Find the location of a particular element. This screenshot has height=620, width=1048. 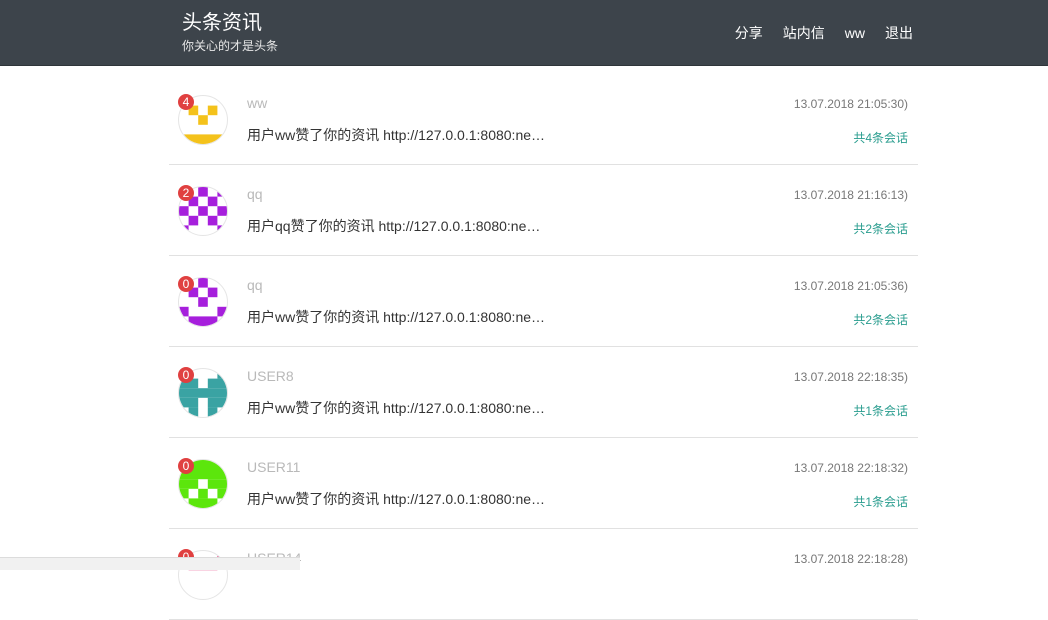

message-time: 13.07.2018 22:18:28) is located at coordinates (850, 559).